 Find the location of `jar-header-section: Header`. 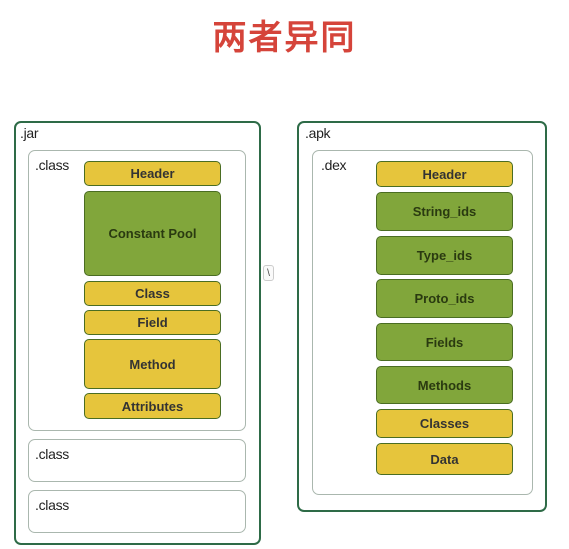

jar-header-section: Header is located at coordinates (152, 173).